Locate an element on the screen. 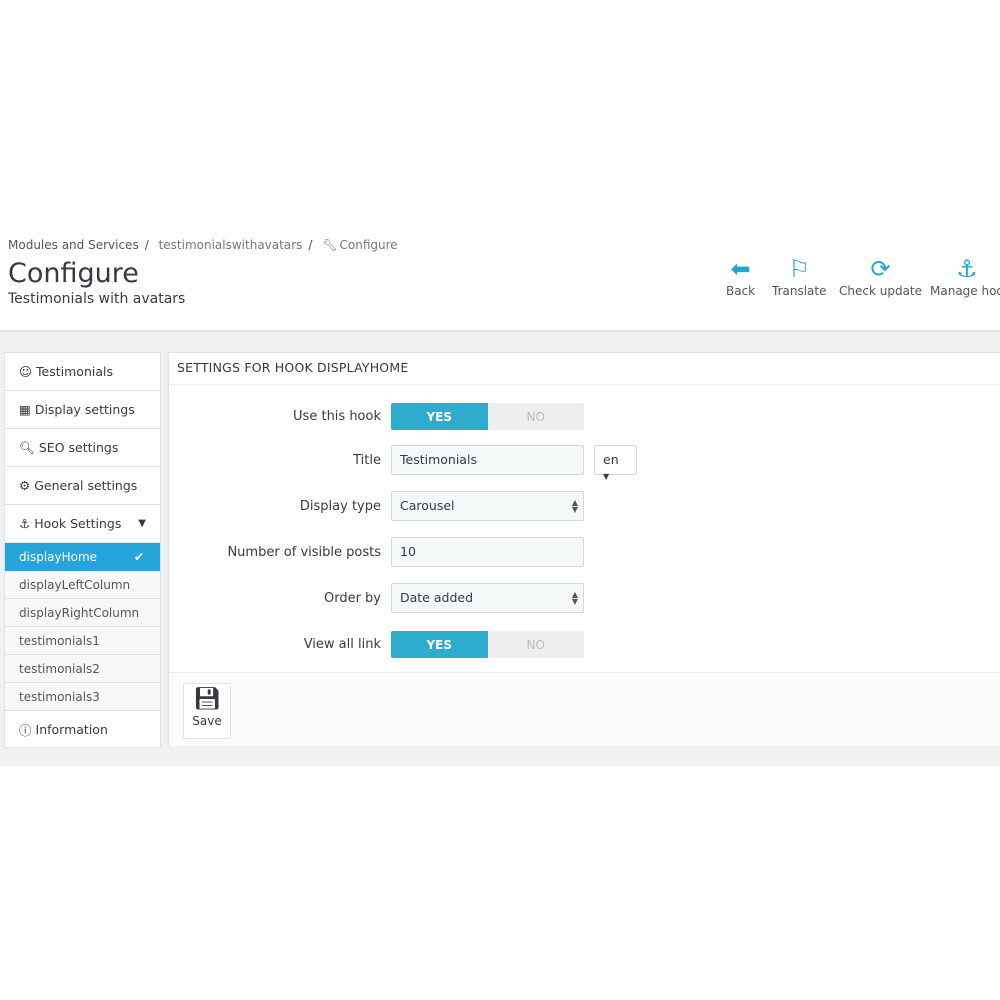 This screenshot has width=1000, height=1000. use-hook-yes: YES is located at coordinates (439, 416).